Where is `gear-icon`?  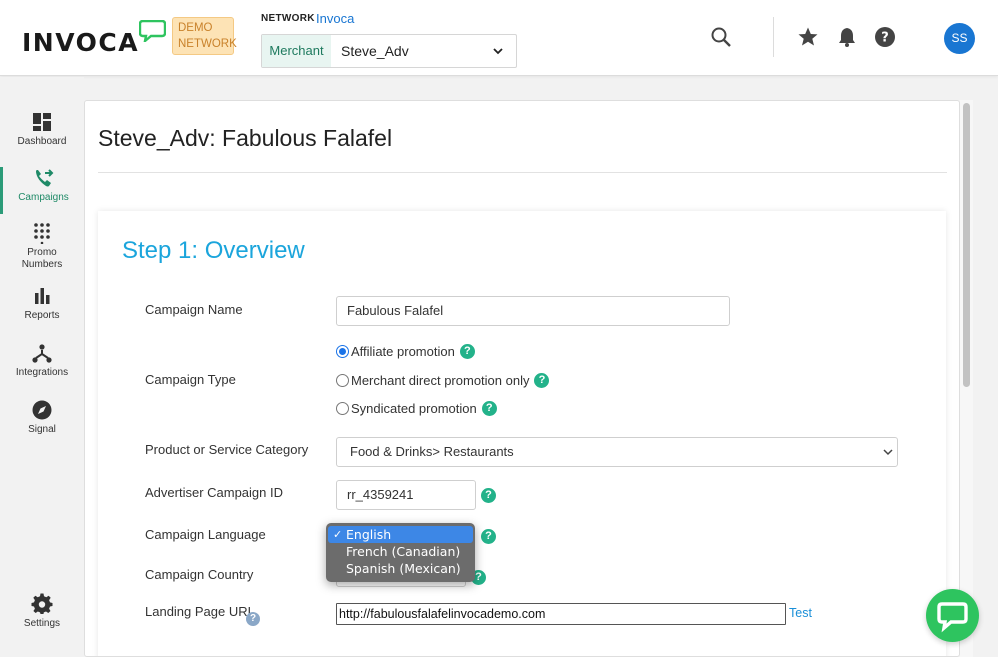 gear-icon is located at coordinates (42, 603).